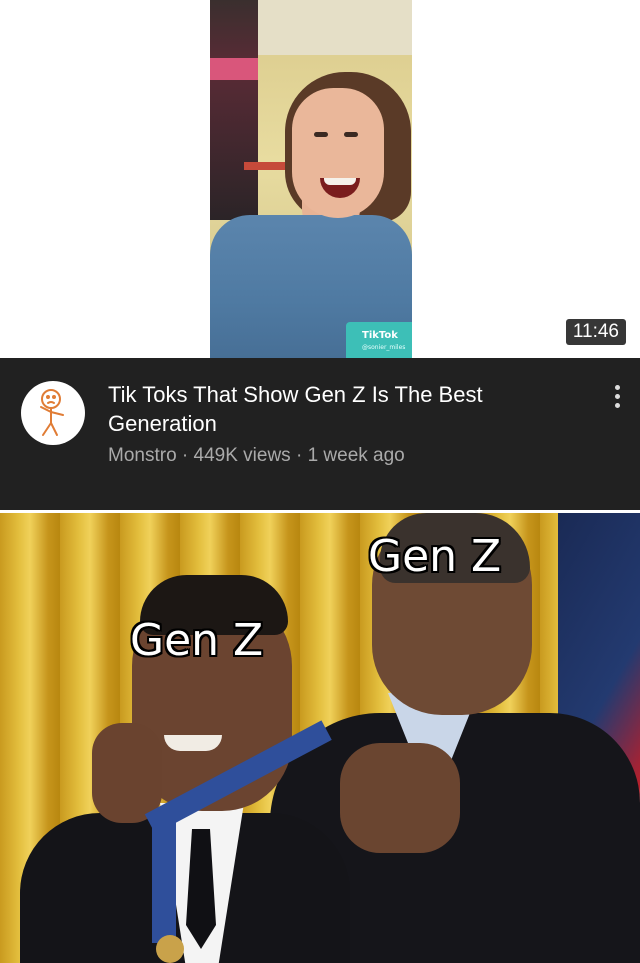 The width and height of the screenshot is (640, 963). I want to click on vertical-dots-icon, so click(617, 399).